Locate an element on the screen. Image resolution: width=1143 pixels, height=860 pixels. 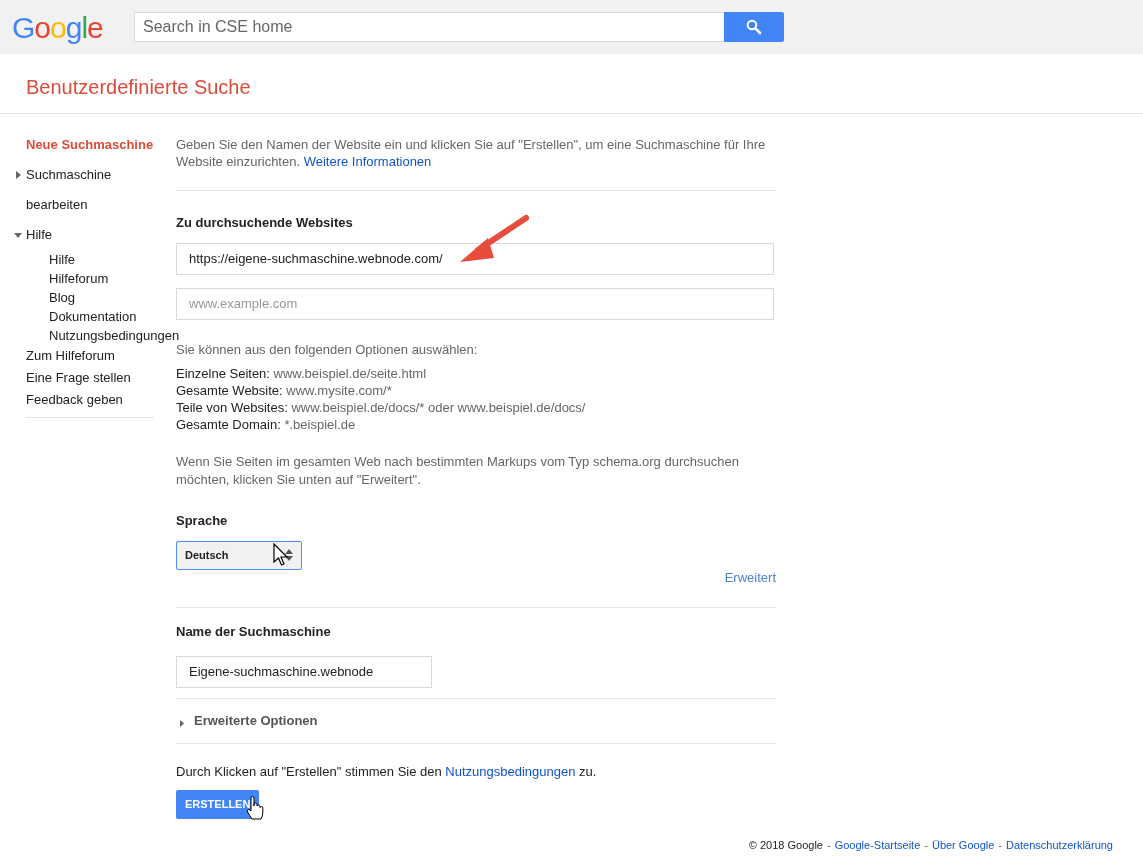
section-heading: Zu durchsuchende Websites is located at coordinates (265, 223).